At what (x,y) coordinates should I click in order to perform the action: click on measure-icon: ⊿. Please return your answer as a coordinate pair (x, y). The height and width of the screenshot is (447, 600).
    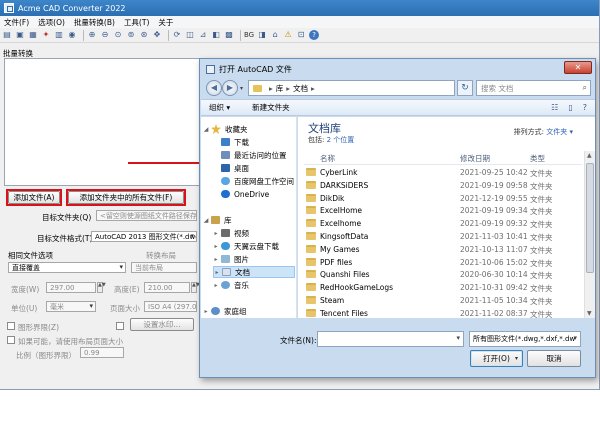
    Looking at the image, I should click on (203, 35).